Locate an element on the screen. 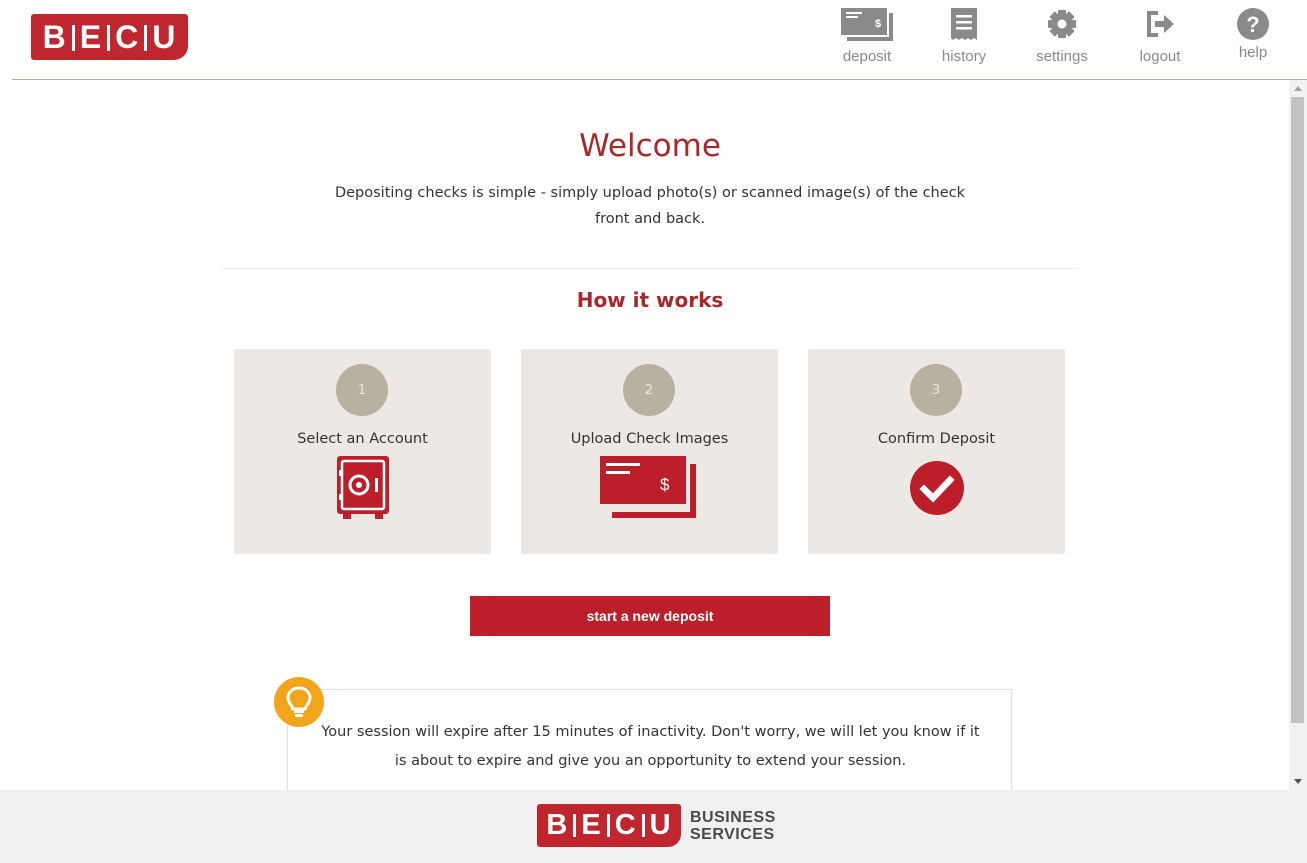  deposit-check-icon: $ is located at coordinates (867, 24).